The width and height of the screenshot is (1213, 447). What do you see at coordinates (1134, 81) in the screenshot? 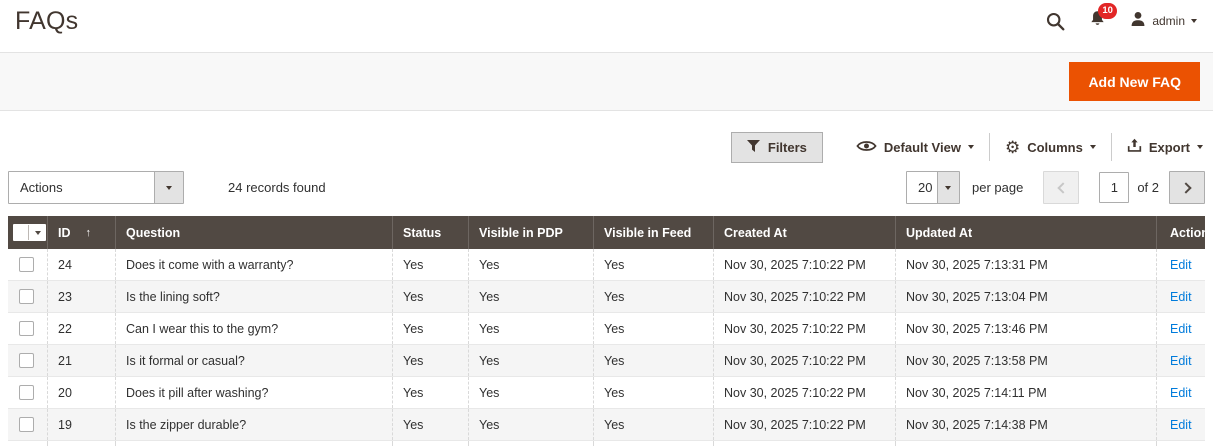
I see `add-new-faq-button: Add New FAQ` at bounding box center [1134, 81].